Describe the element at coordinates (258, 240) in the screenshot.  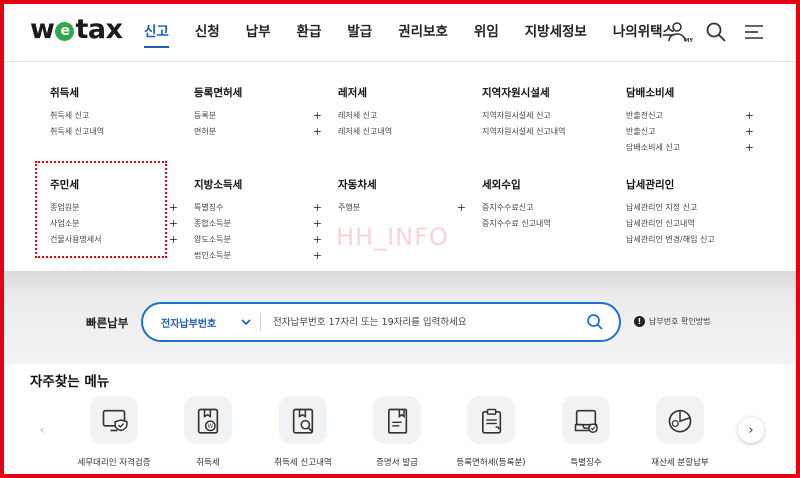
I see `menu-item: 양도소득분 +` at that location.